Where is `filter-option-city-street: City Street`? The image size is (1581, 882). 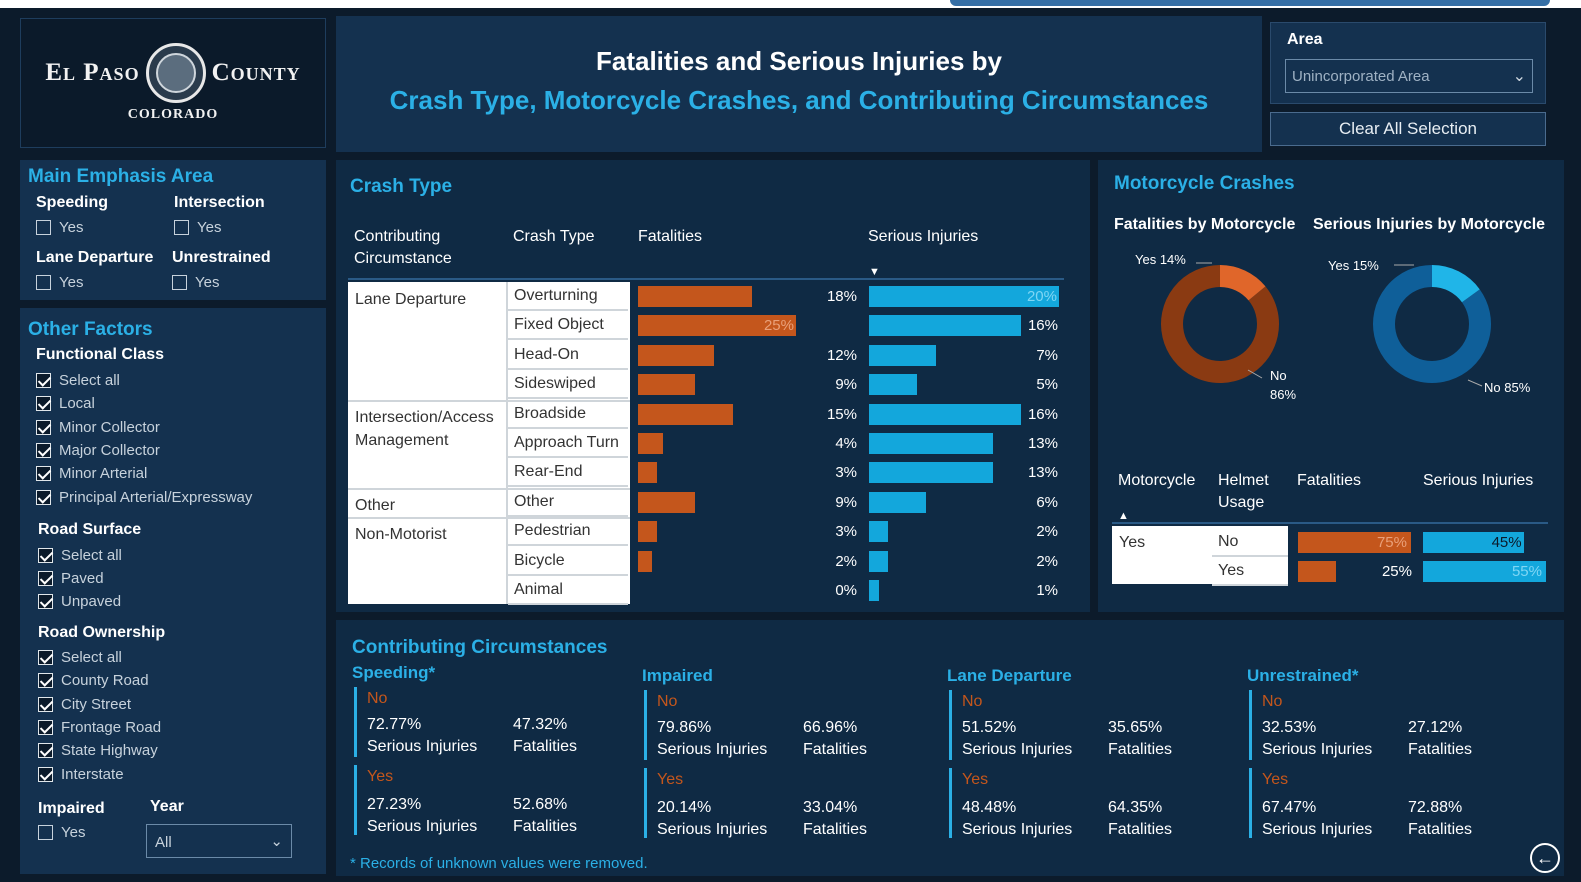
filter-option-city-street: City Street is located at coordinates (84, 704).